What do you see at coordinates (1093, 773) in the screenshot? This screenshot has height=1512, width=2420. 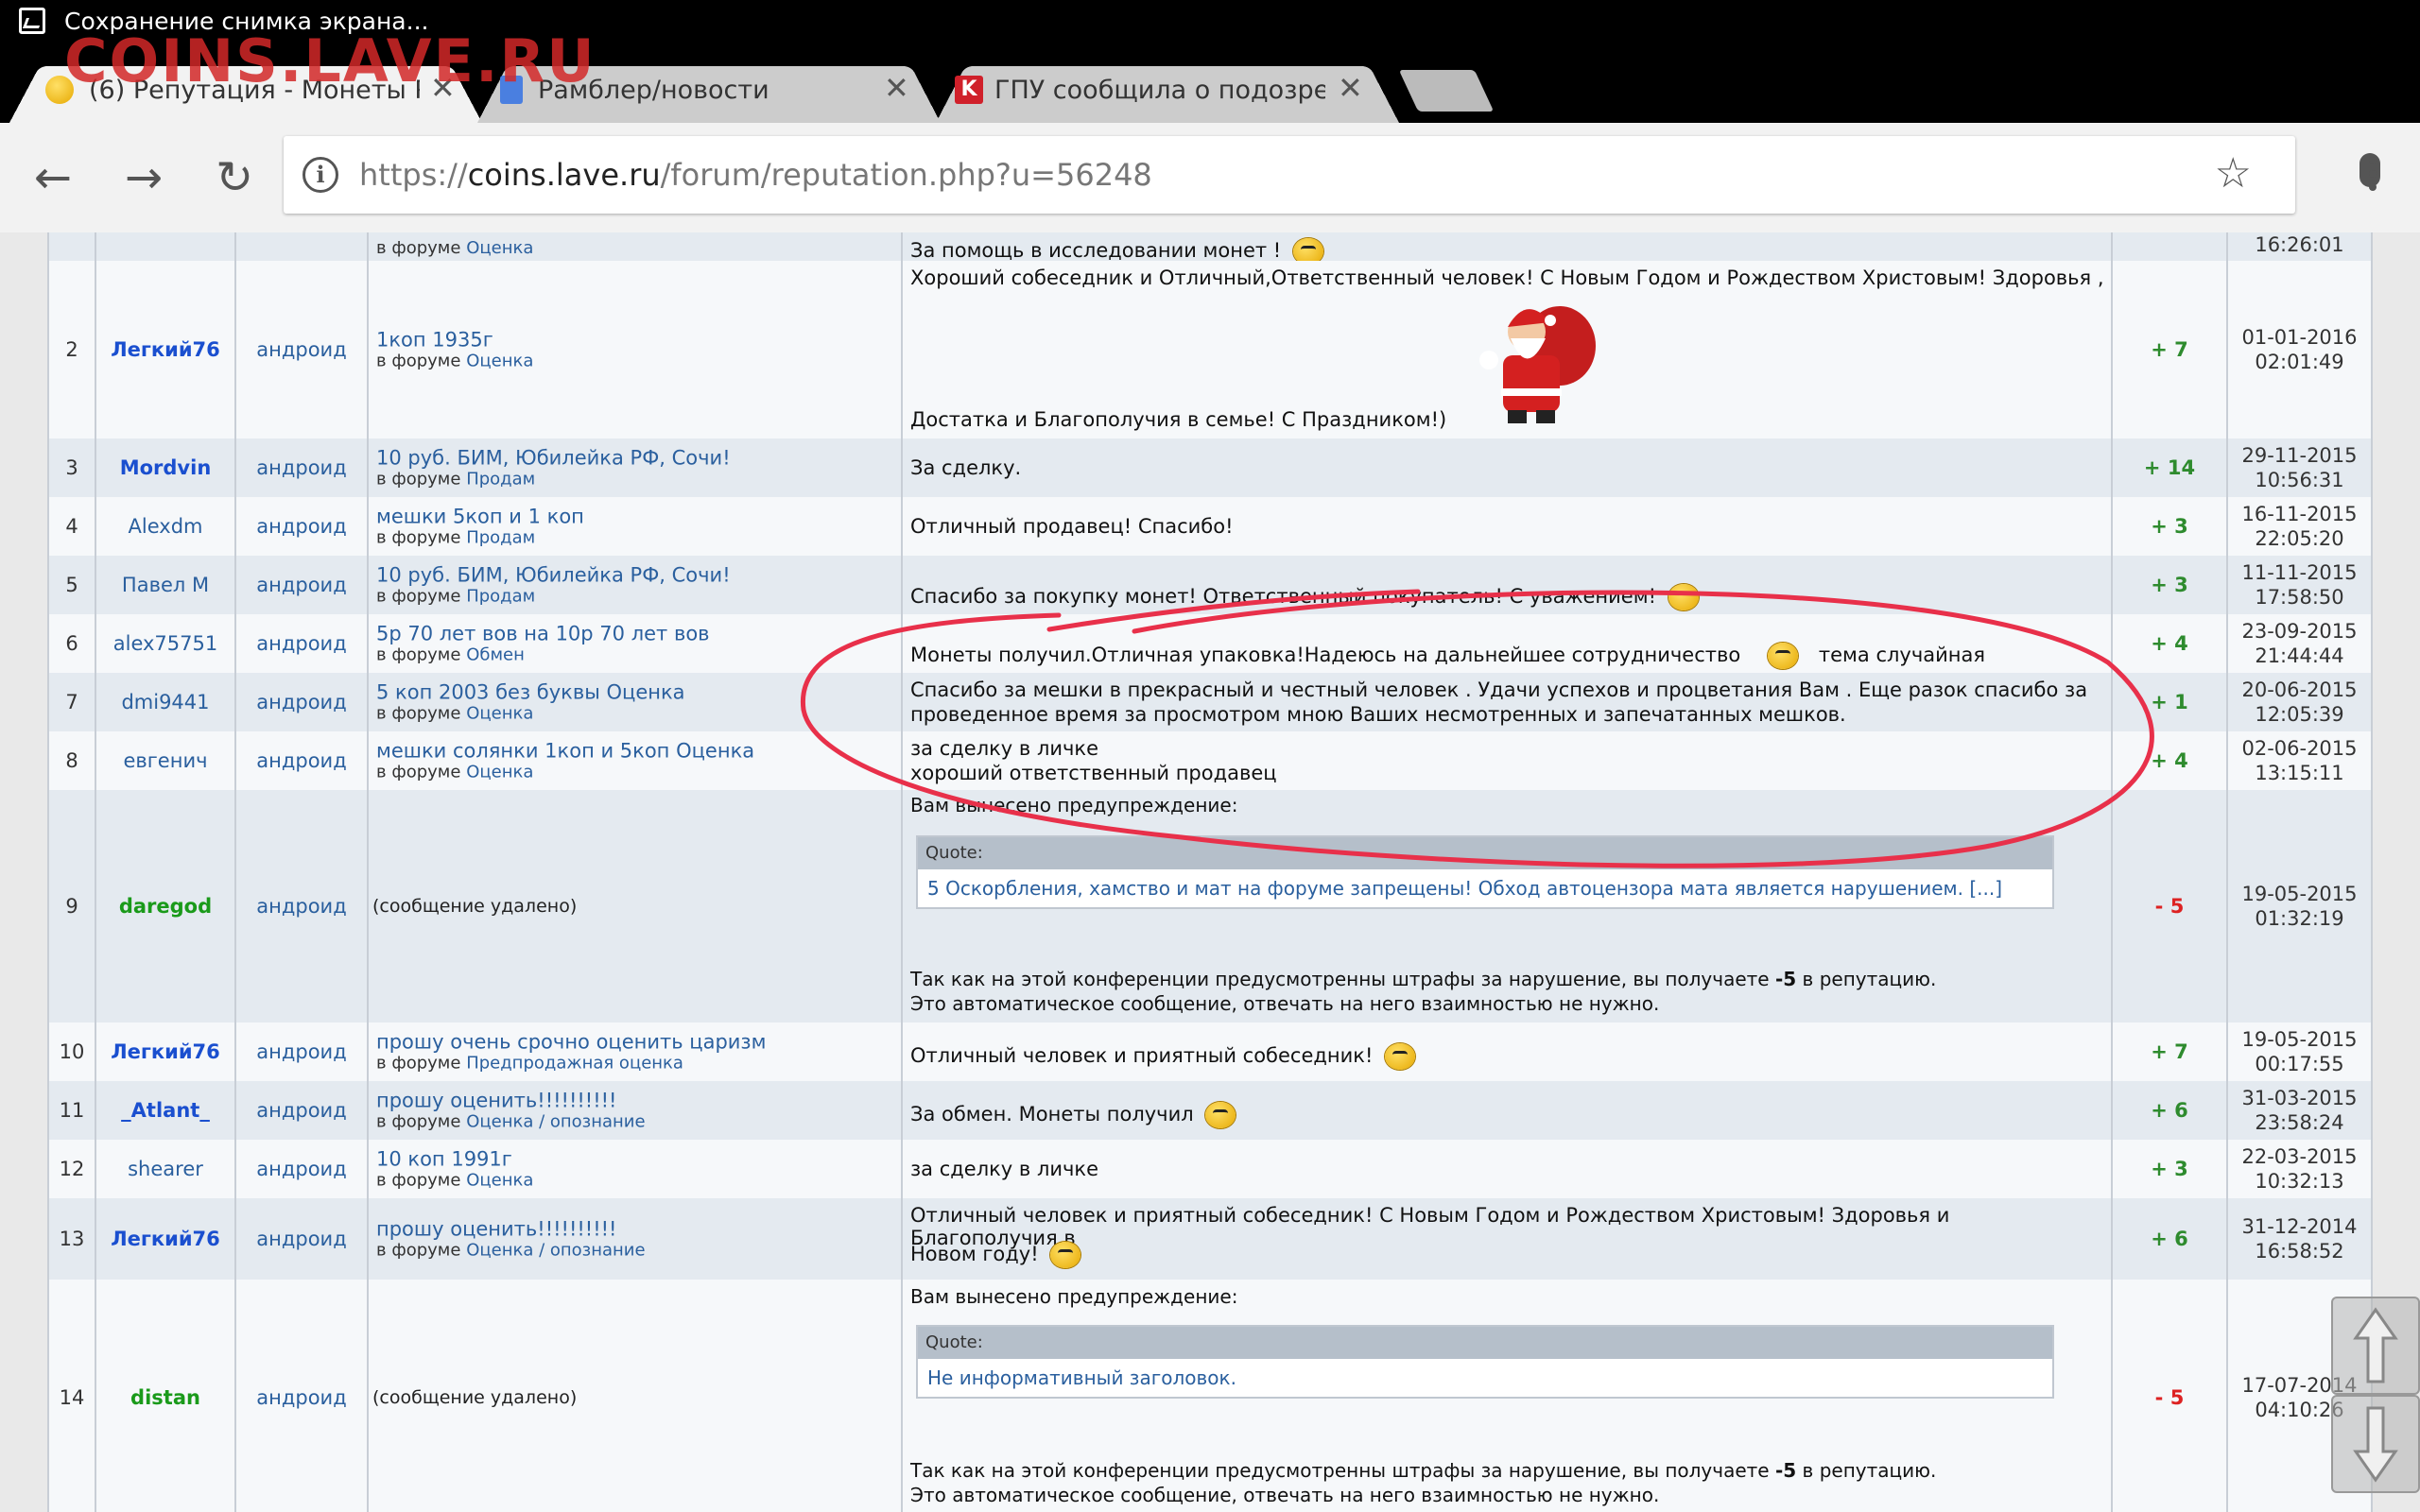 I see `message-text: хороший ответственный продавец` at bounding box center [1093, 773].